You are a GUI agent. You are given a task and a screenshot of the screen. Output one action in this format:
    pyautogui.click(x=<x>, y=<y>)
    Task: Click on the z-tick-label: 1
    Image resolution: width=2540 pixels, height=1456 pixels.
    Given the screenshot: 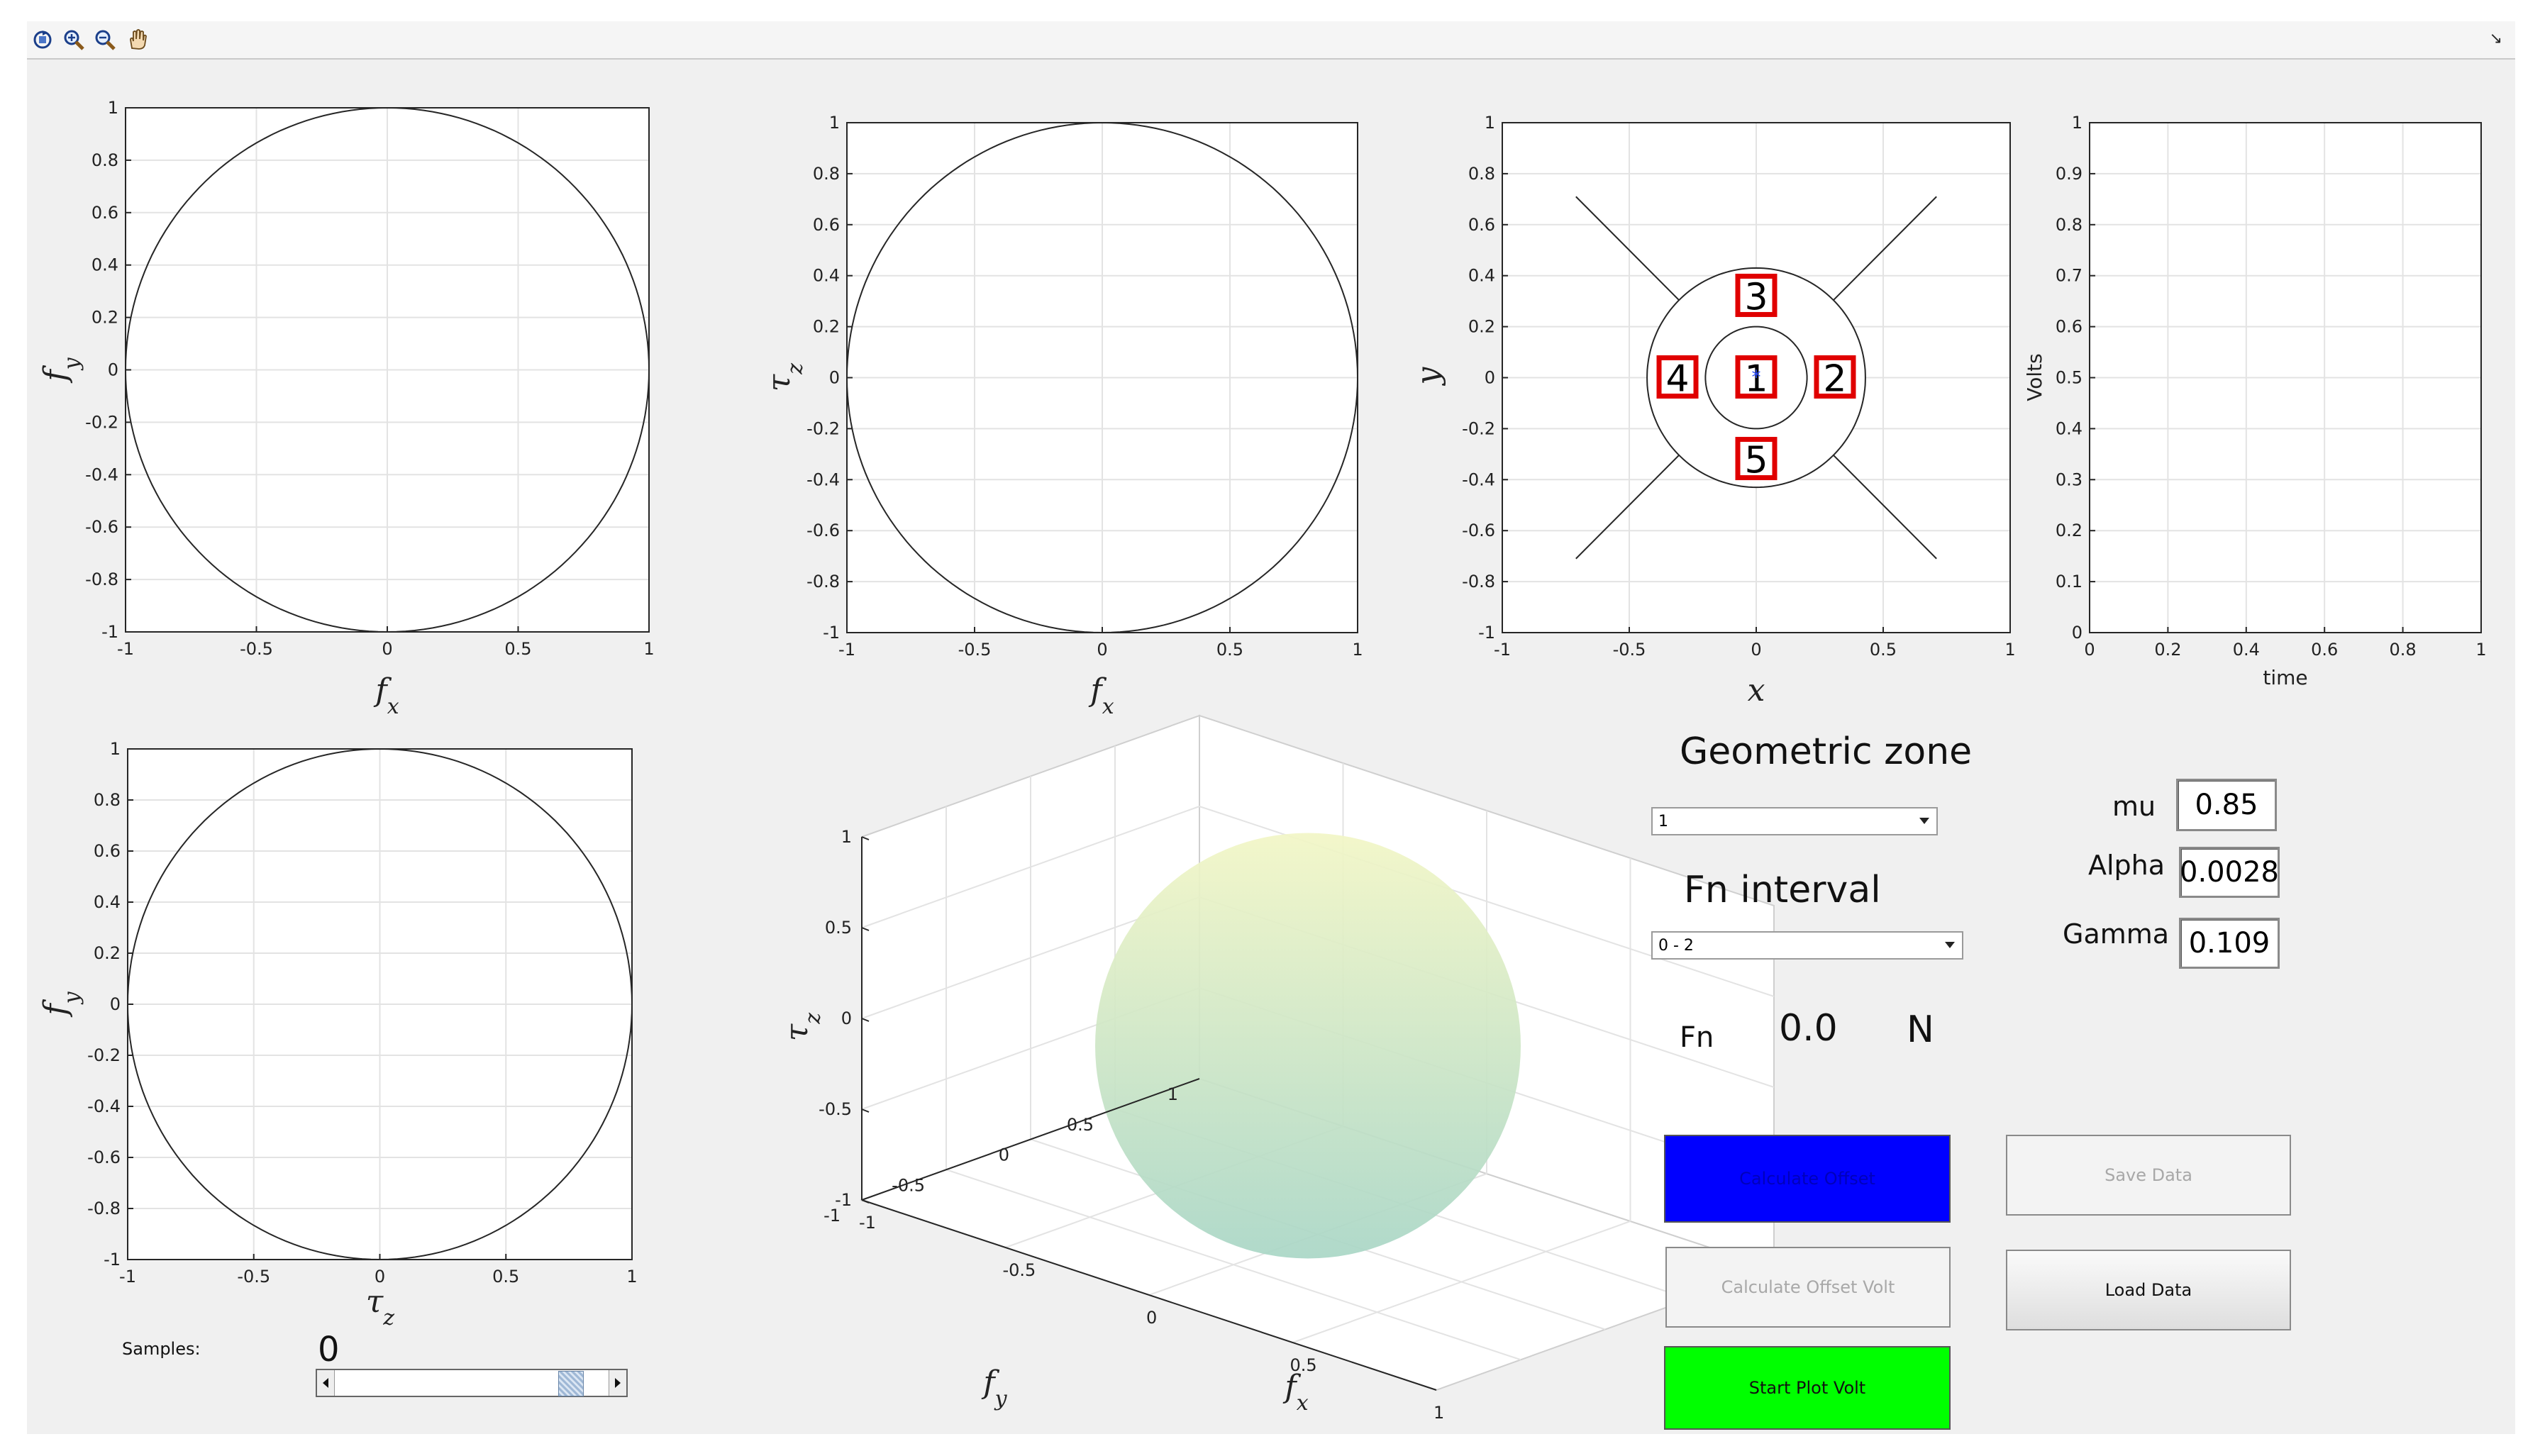 What is the action you would take?
    pyautogui.click(x=846, y=837)
    